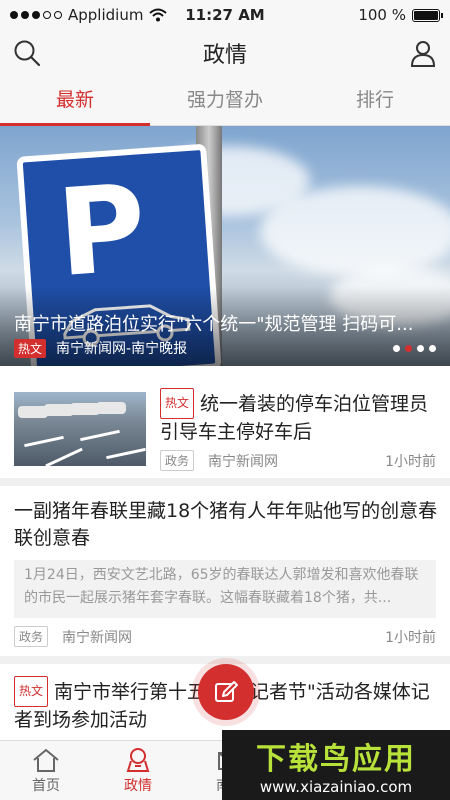 The image size is (450, 800). I want to click on battery-level, so click(426, 15).